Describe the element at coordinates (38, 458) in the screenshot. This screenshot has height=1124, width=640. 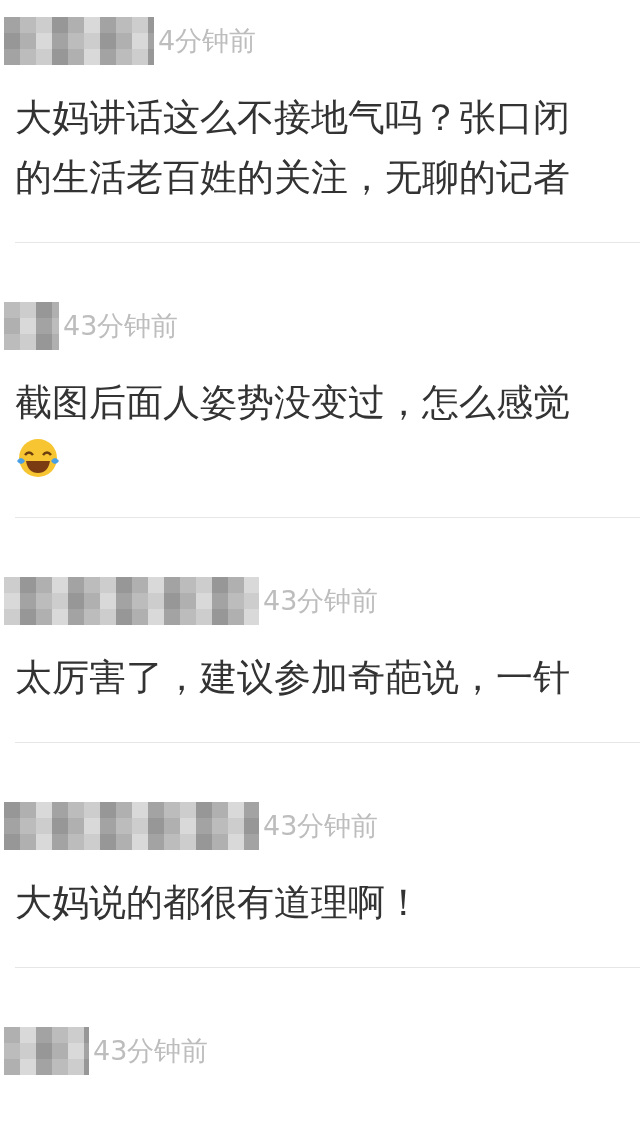
I see `laughing-emoji-icon` at that location.